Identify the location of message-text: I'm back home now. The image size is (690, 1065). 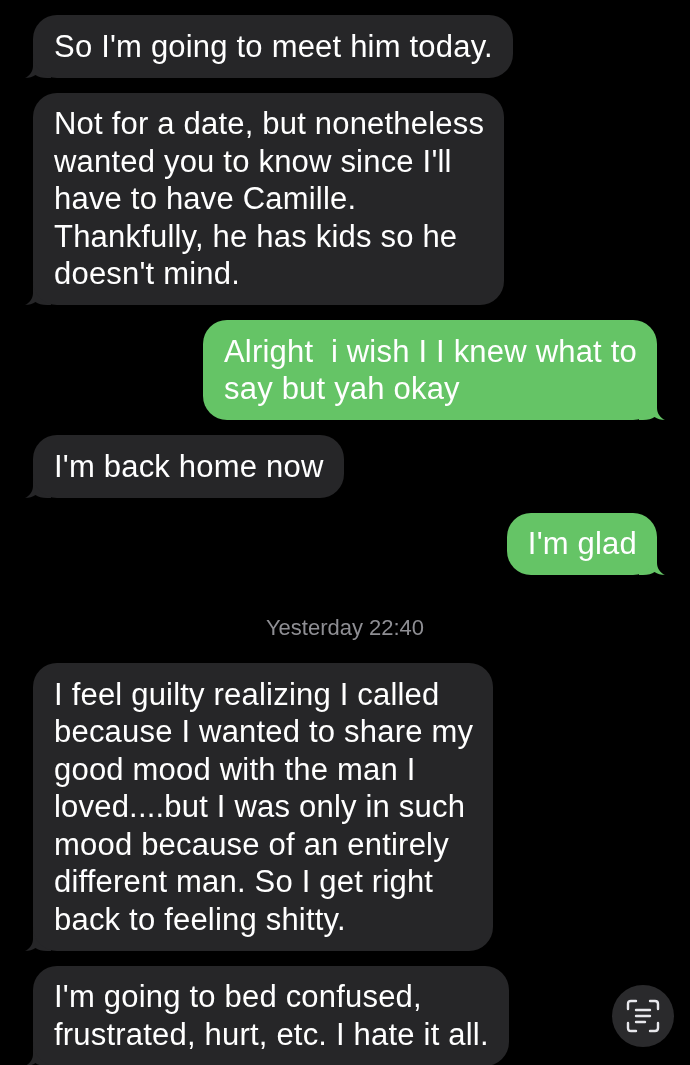
(189, 466).